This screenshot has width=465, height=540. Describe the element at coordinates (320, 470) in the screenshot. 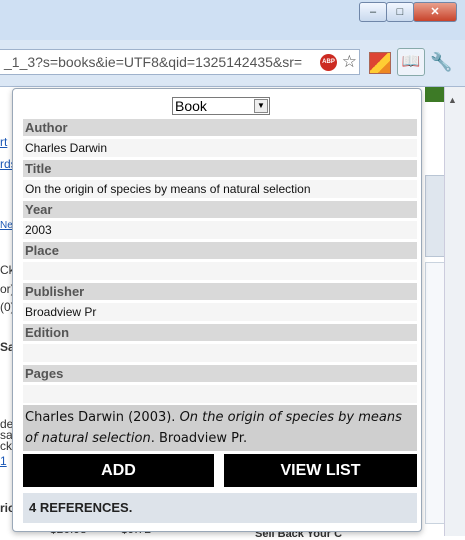

I see `view-list-button: VIEW LIST` at that location.